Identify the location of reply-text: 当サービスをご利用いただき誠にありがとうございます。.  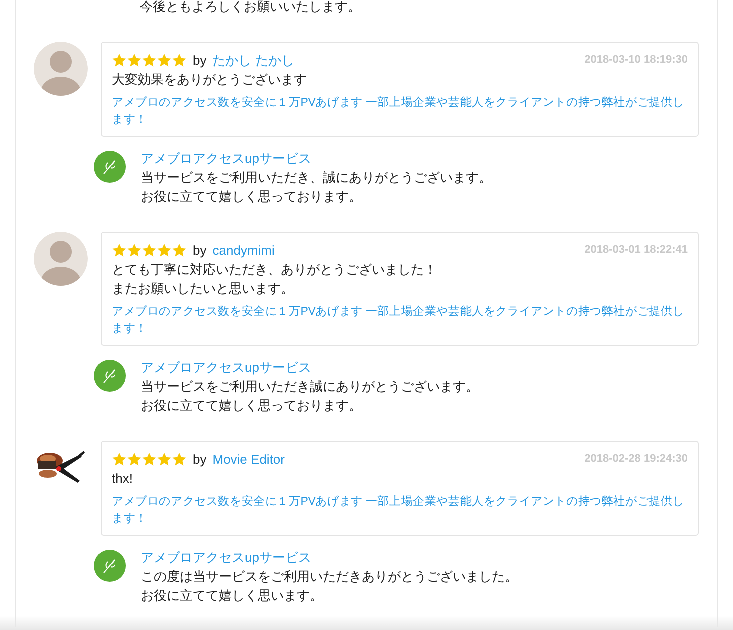
(310, 387).